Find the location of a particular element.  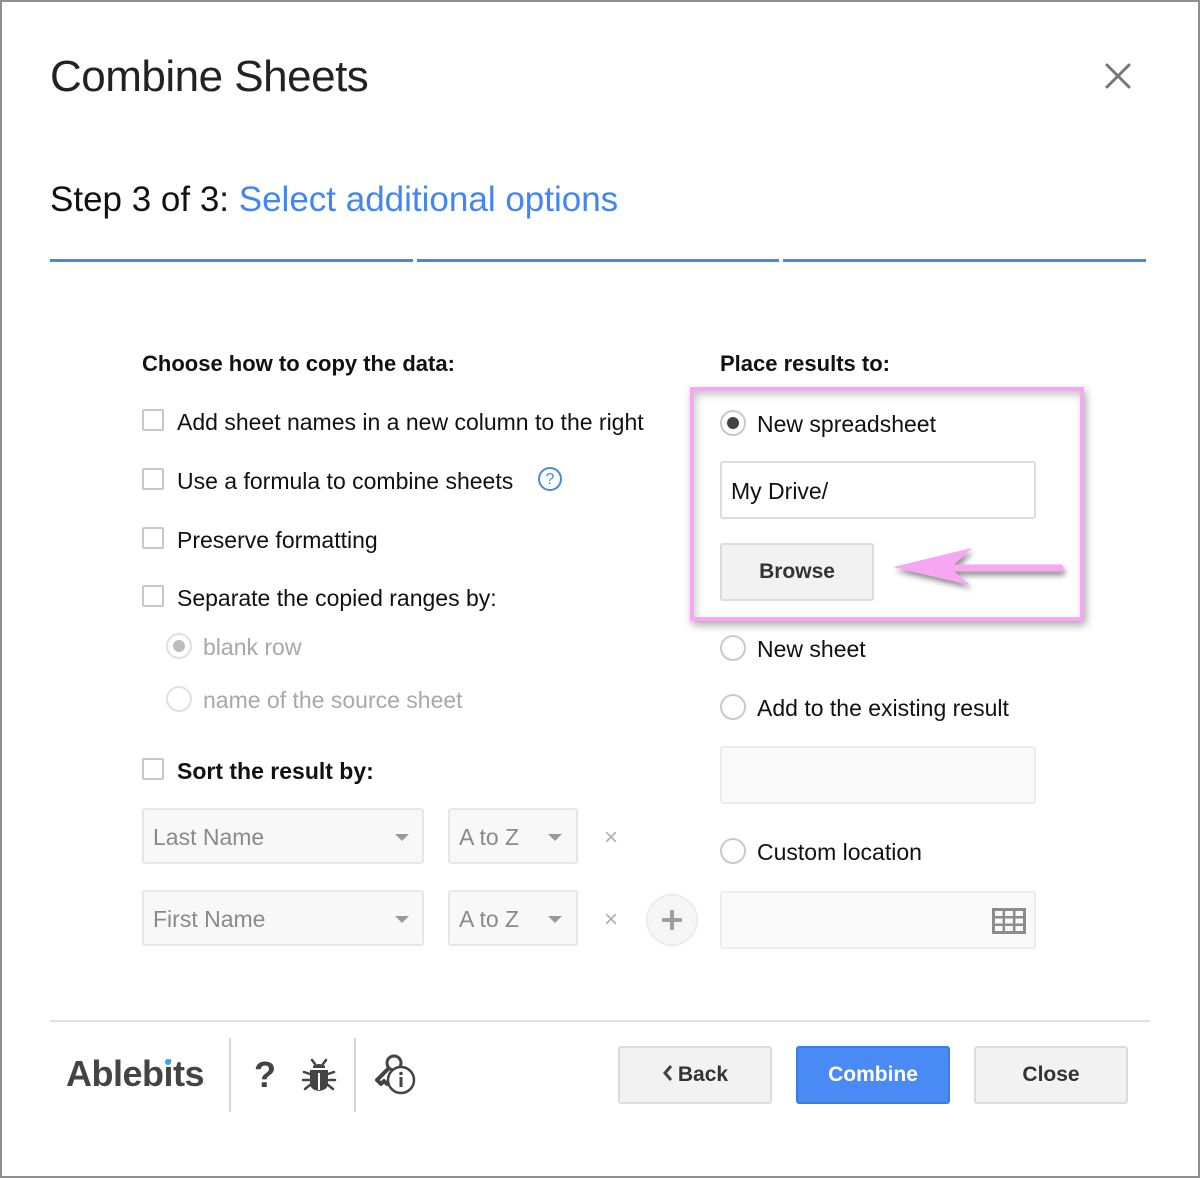

sort-column-select-1: Last Name is located at coordinates (283, 836).